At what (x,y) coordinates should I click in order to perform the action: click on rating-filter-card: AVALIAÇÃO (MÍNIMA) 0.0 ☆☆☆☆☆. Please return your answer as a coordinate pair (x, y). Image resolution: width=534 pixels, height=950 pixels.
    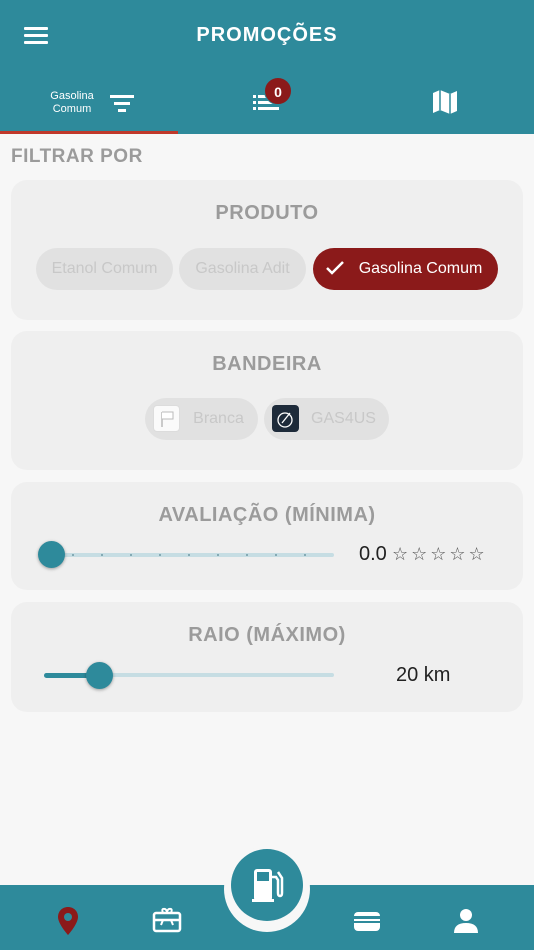
    Looking at the image, I should click on (267, 536).